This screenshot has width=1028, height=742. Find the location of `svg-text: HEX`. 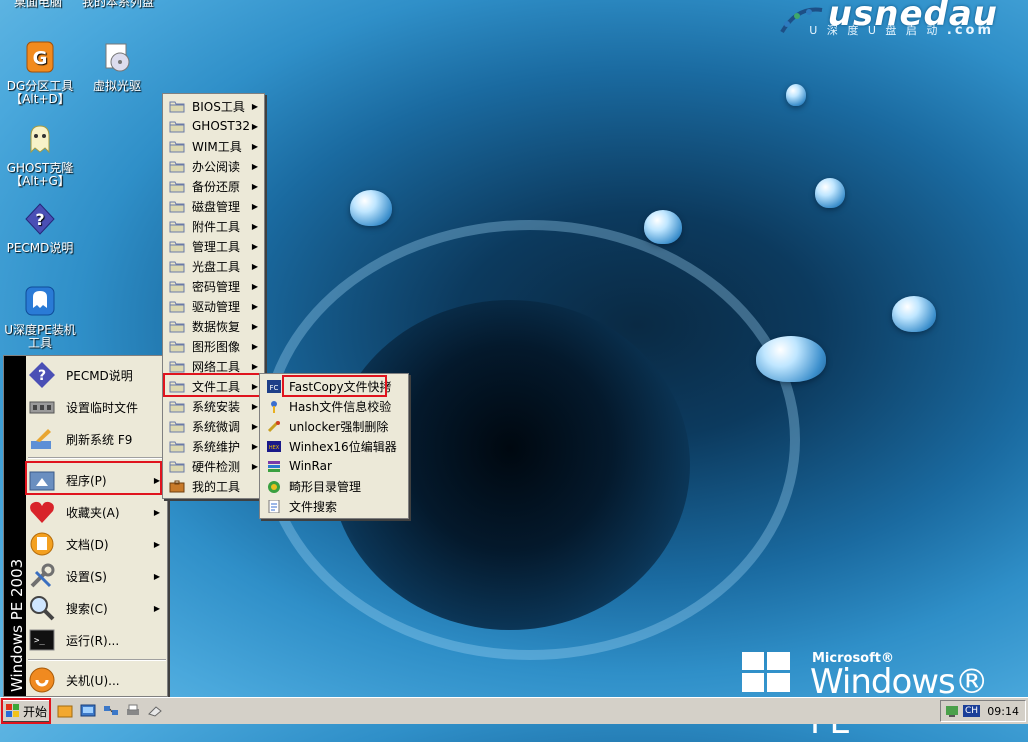

svg-text: HEX is located at coordinates (274, 448).